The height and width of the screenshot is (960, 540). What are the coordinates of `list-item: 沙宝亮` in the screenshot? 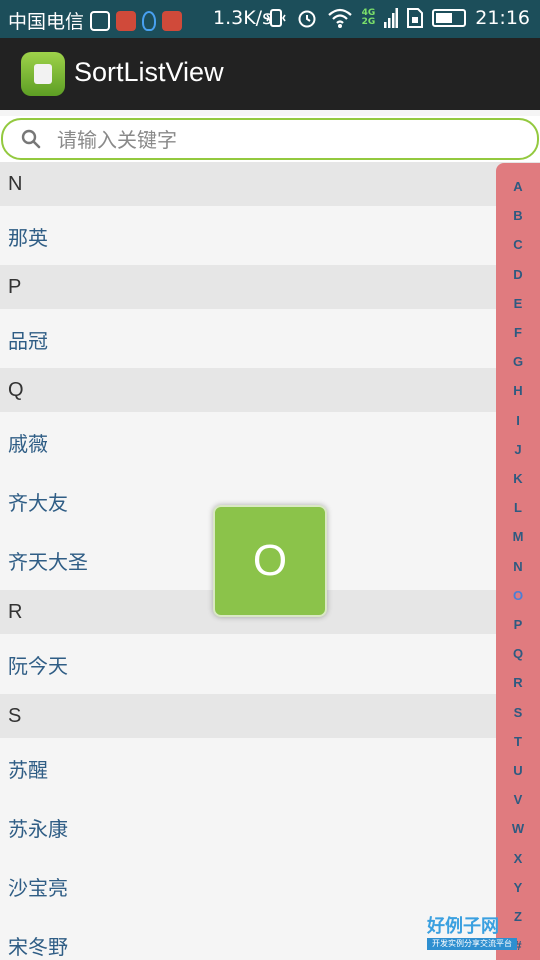 It's located at (270, 885).